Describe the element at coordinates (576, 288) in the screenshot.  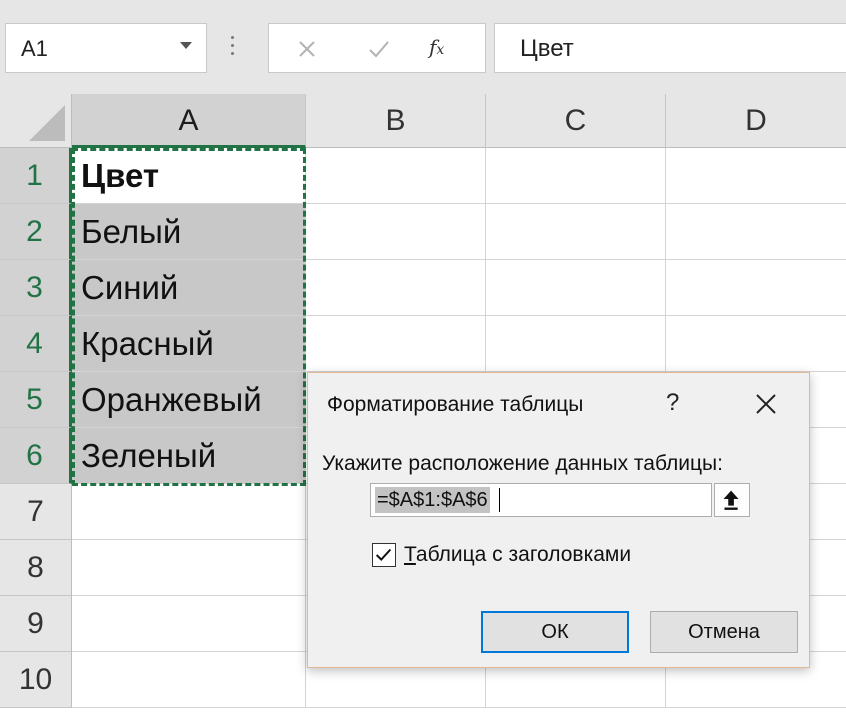
I see `cell-c3` at that location.